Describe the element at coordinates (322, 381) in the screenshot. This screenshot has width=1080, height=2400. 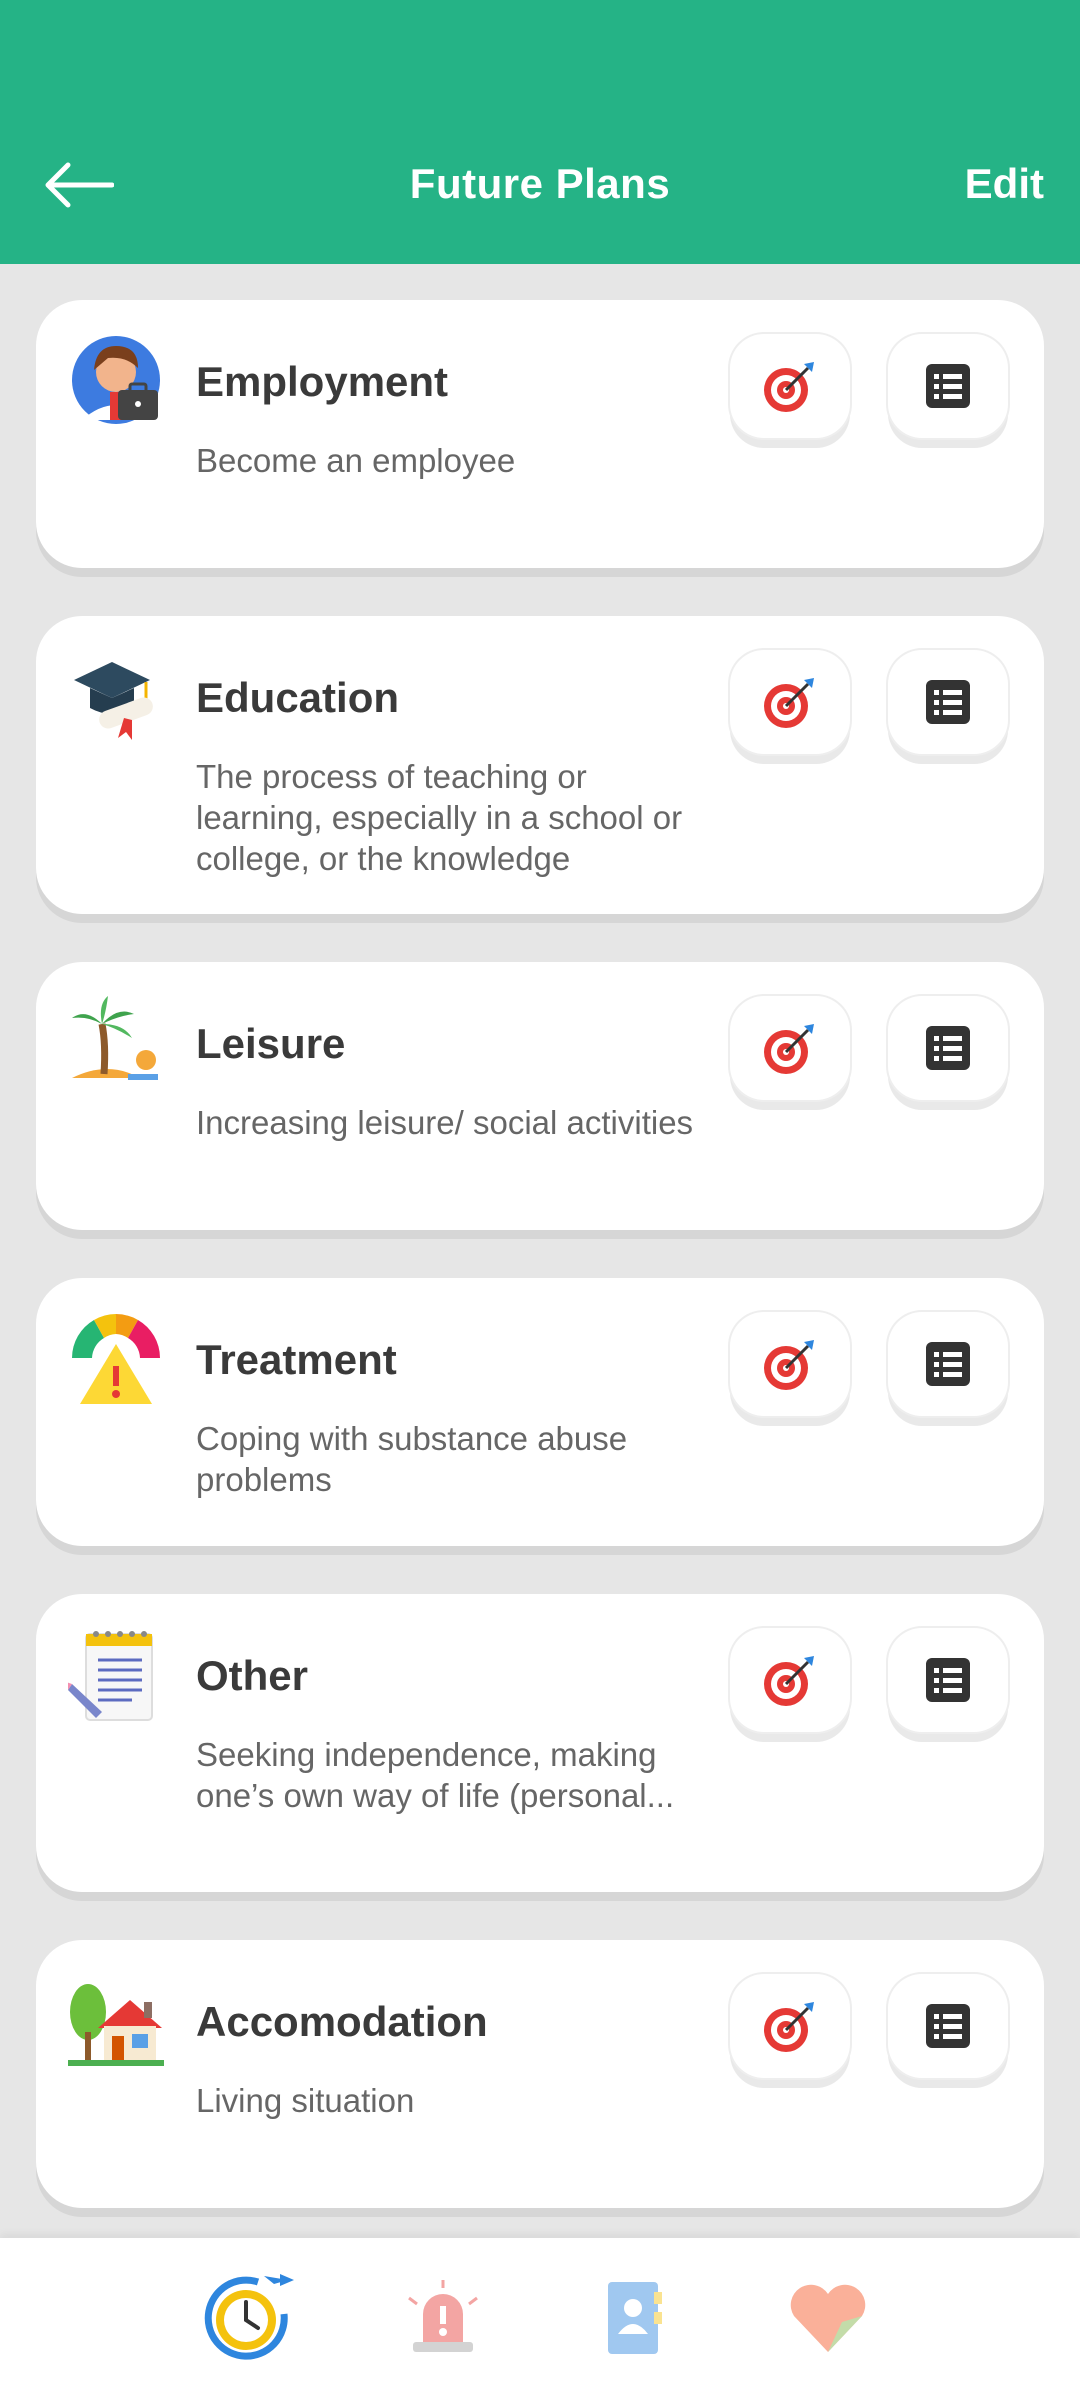
I see `card-title: Employment` at that location.